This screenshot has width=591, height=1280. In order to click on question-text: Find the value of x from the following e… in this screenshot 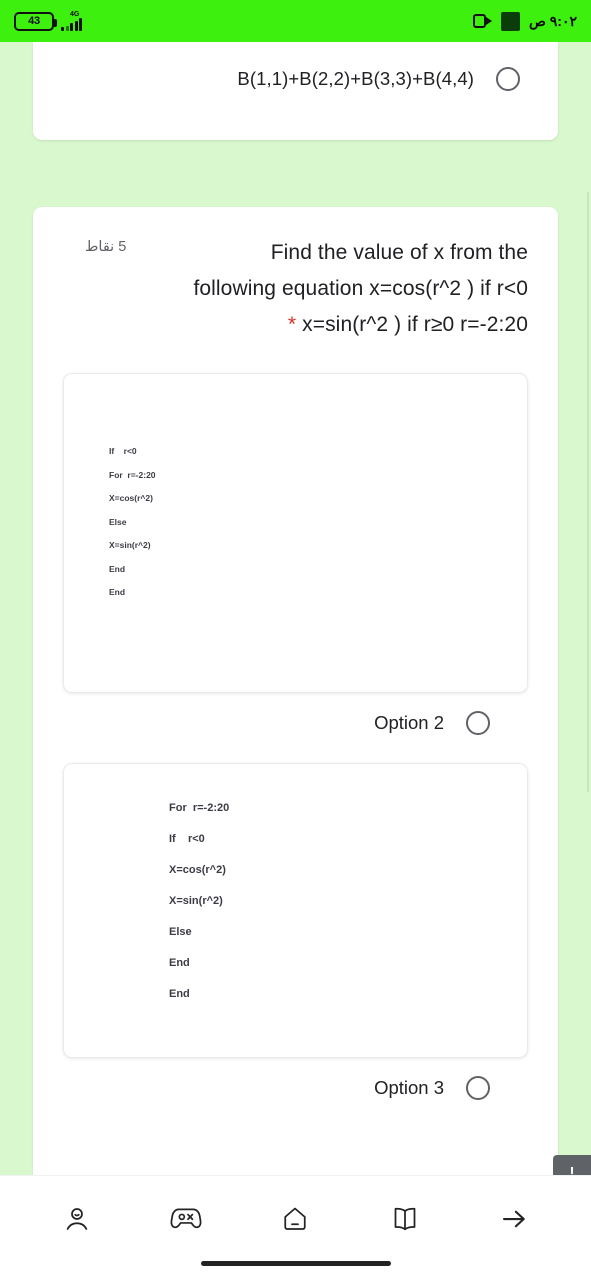, I will do `click(295, 289)`.